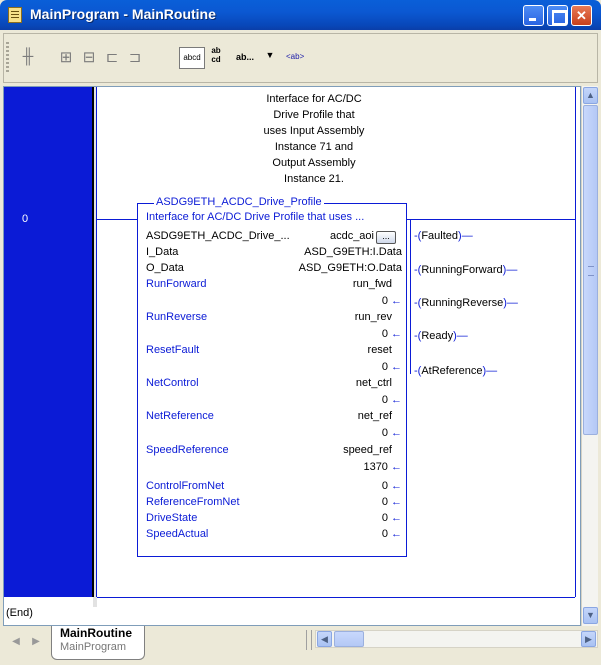  I want to click on aoi-instance-tag: acdc_aoi, so click(351, 236).